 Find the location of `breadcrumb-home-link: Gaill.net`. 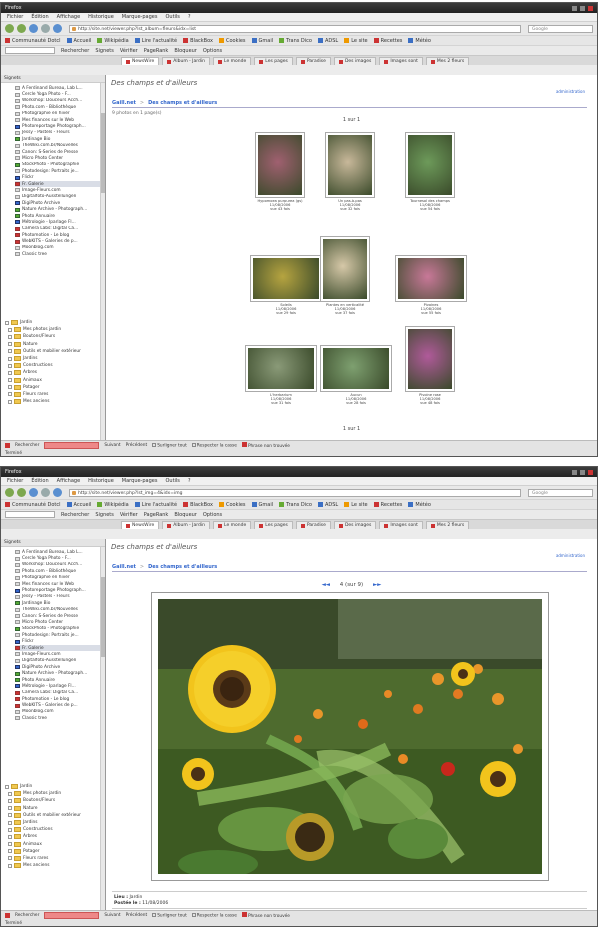

breadcrumb-home-link: Gaill.net is located at coordinates (124, 567).